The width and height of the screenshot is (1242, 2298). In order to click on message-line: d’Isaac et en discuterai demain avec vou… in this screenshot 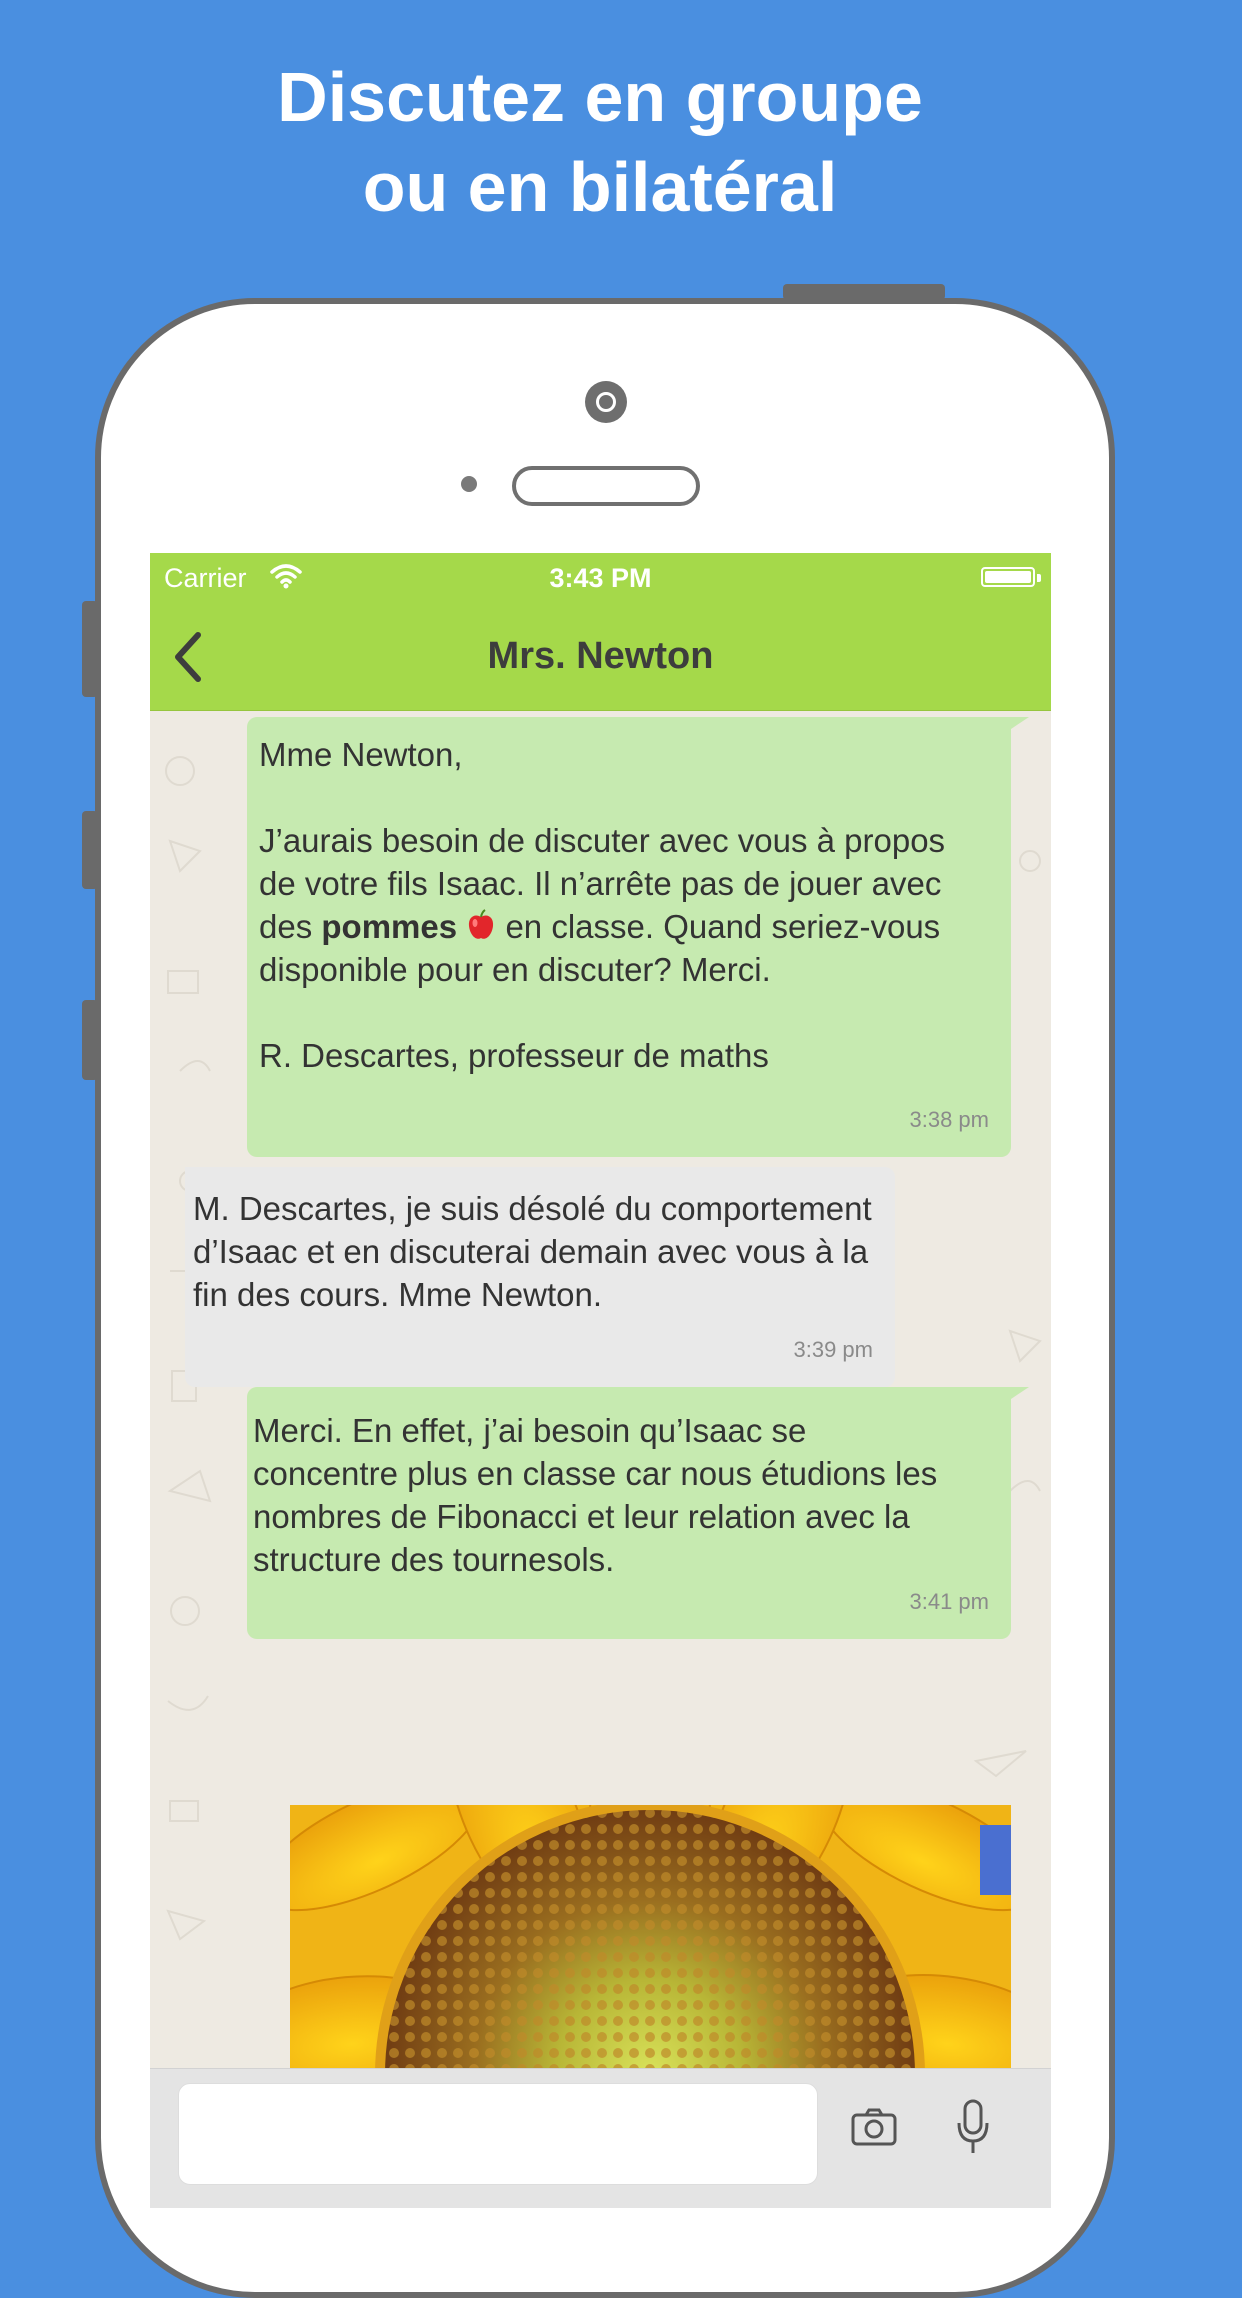, I will do `click(531, 1251)`.